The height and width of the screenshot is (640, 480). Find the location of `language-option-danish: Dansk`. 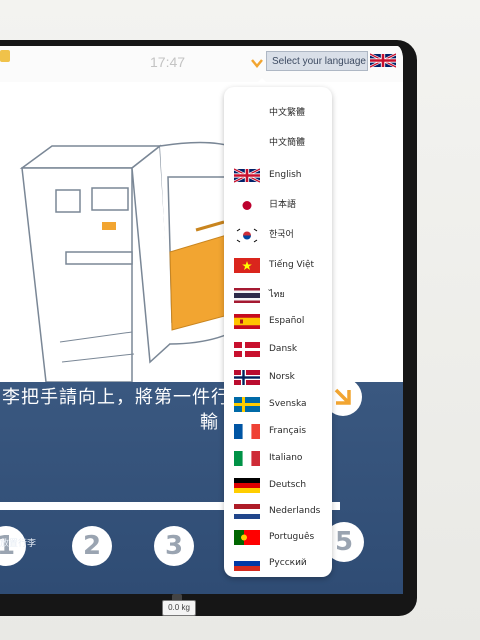

language-option-danish: Dansk is located at coordinates (278, 349).